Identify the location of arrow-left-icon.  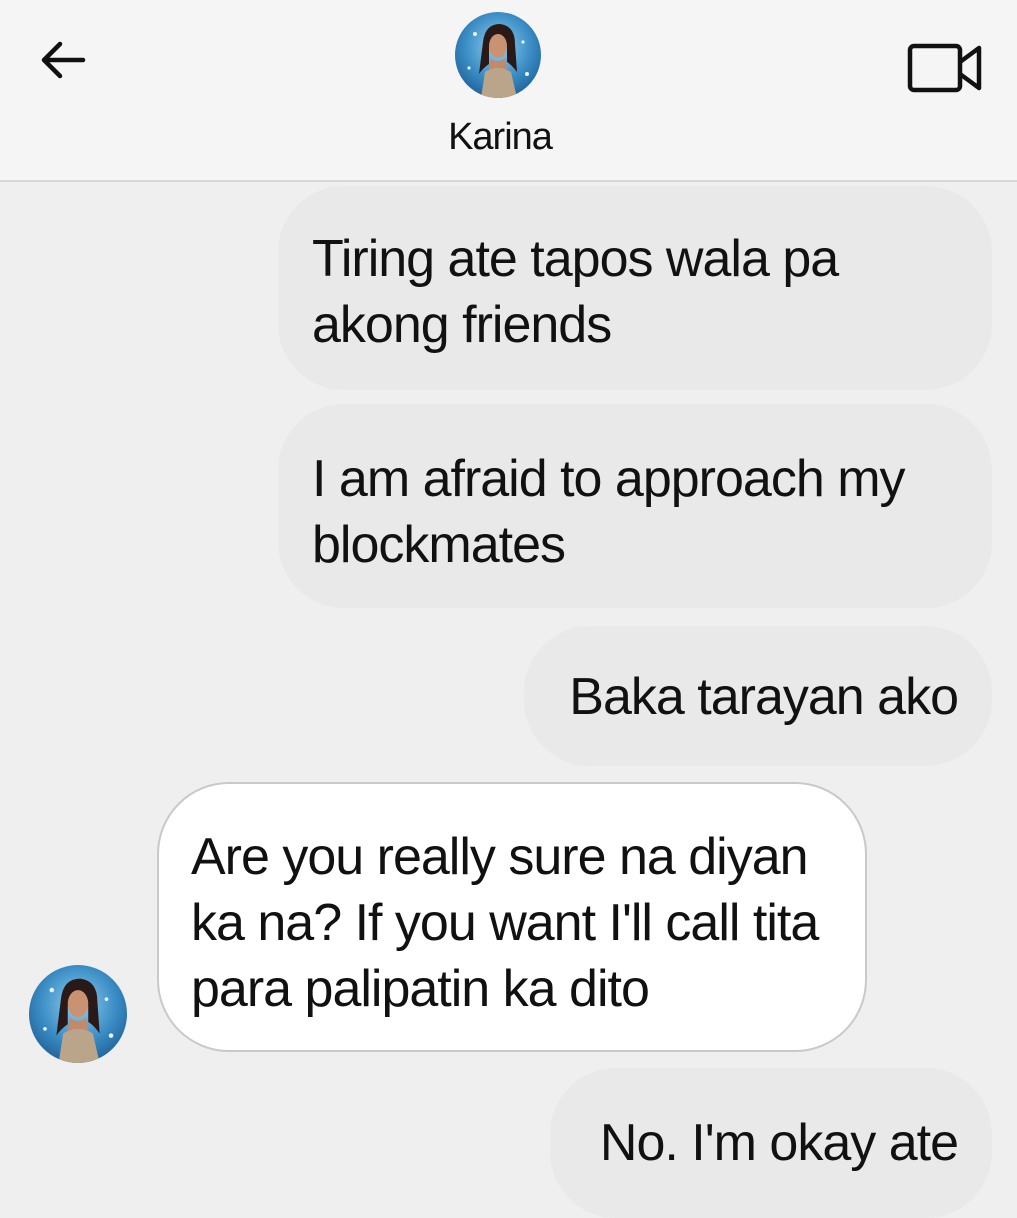
(63, 60).